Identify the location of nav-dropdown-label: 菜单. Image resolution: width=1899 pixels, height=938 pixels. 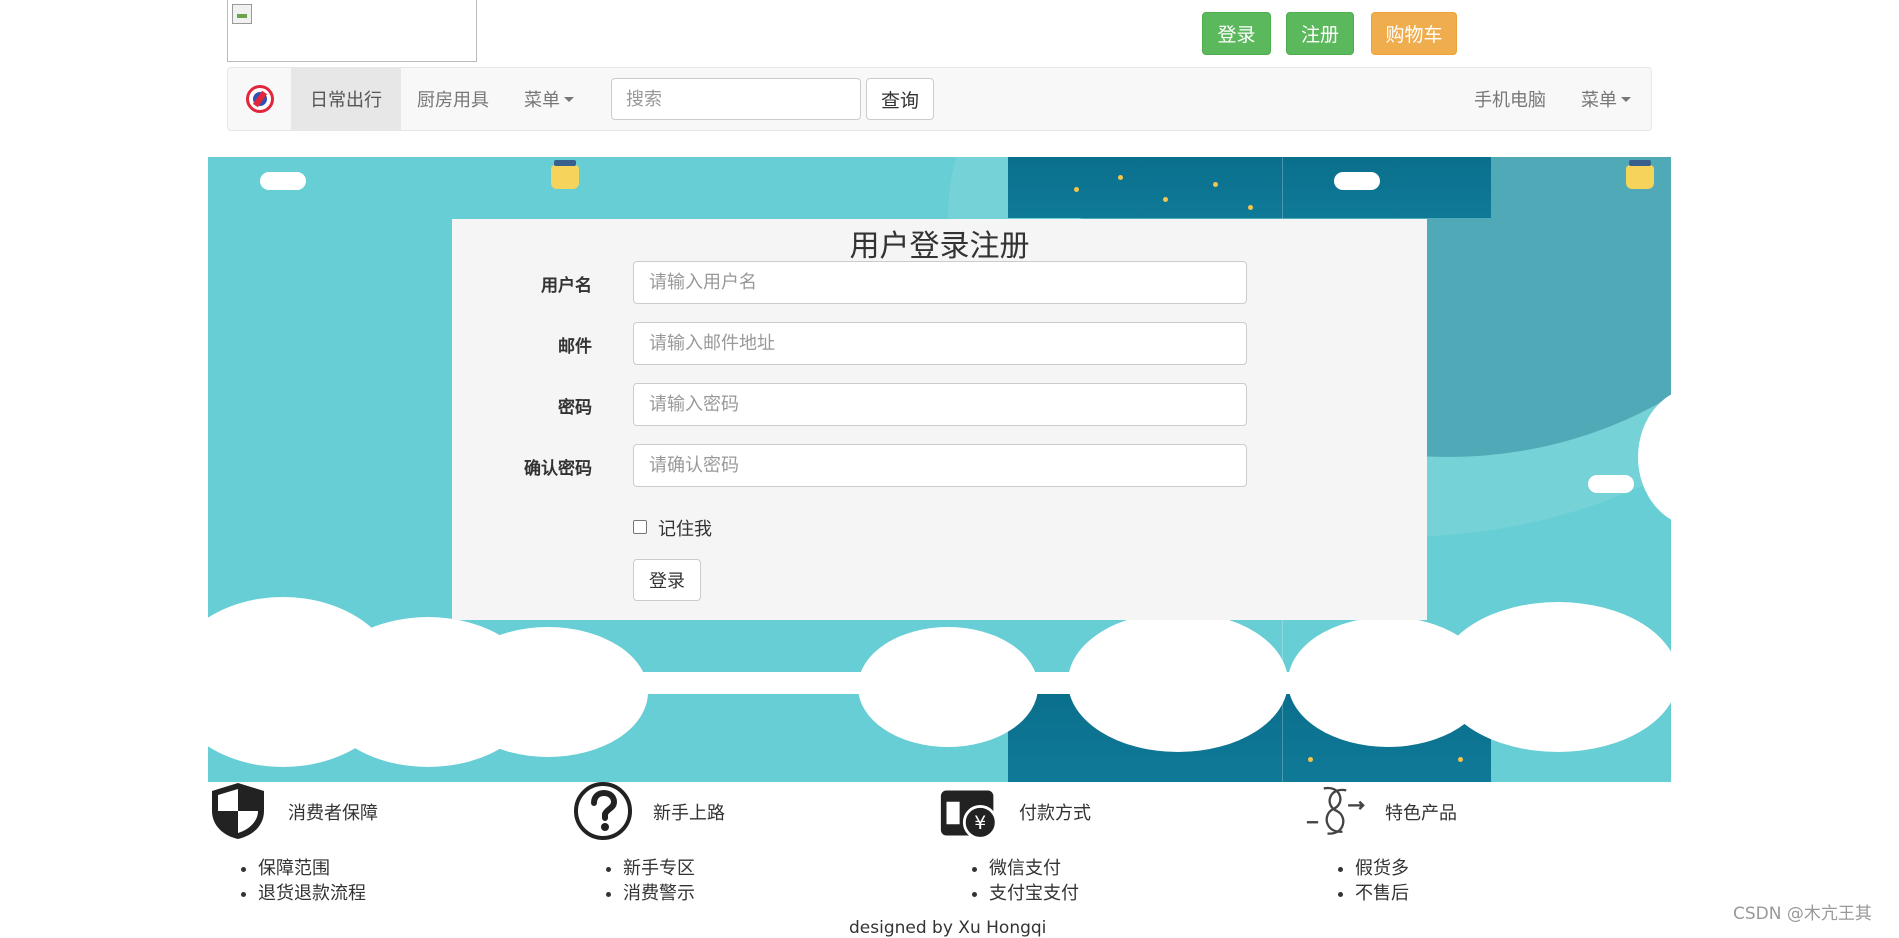
(542, 100).